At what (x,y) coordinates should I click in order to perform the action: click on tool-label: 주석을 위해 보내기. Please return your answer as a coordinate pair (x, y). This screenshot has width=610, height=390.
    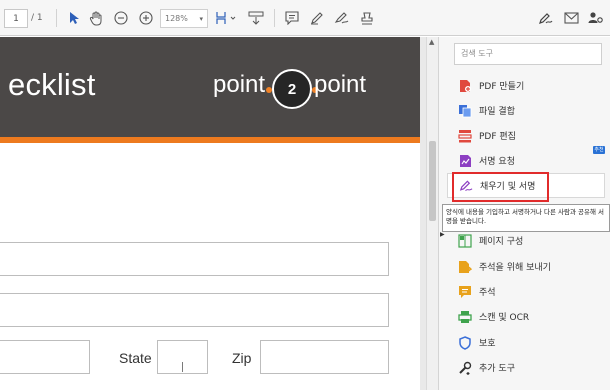
    Looking at the image, I should click on (515, 268).